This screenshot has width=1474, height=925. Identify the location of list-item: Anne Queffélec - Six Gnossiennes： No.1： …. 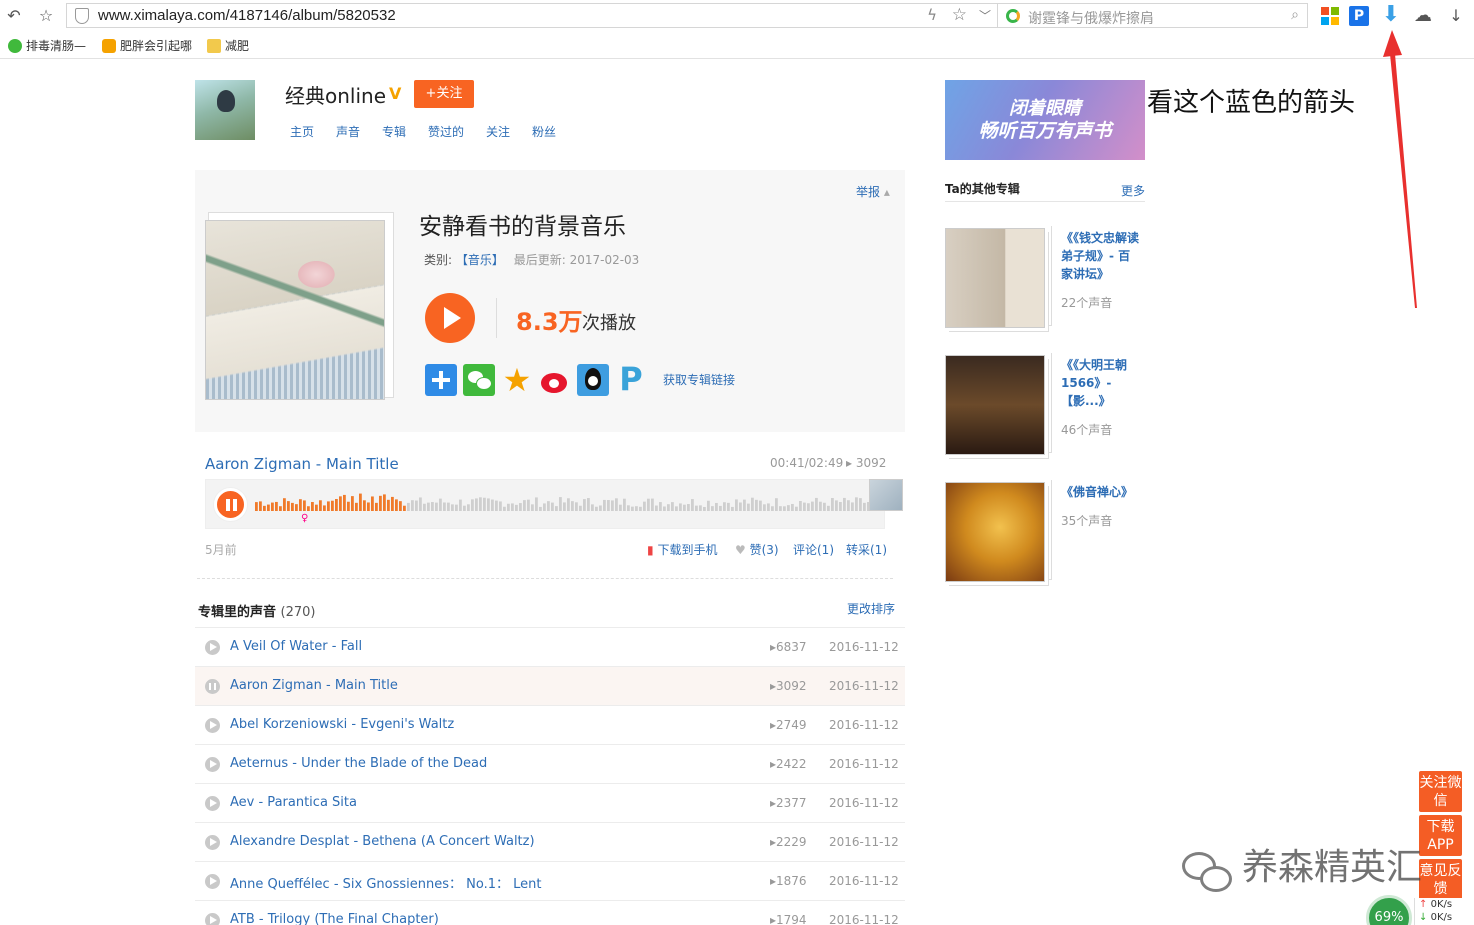
(550, 880).